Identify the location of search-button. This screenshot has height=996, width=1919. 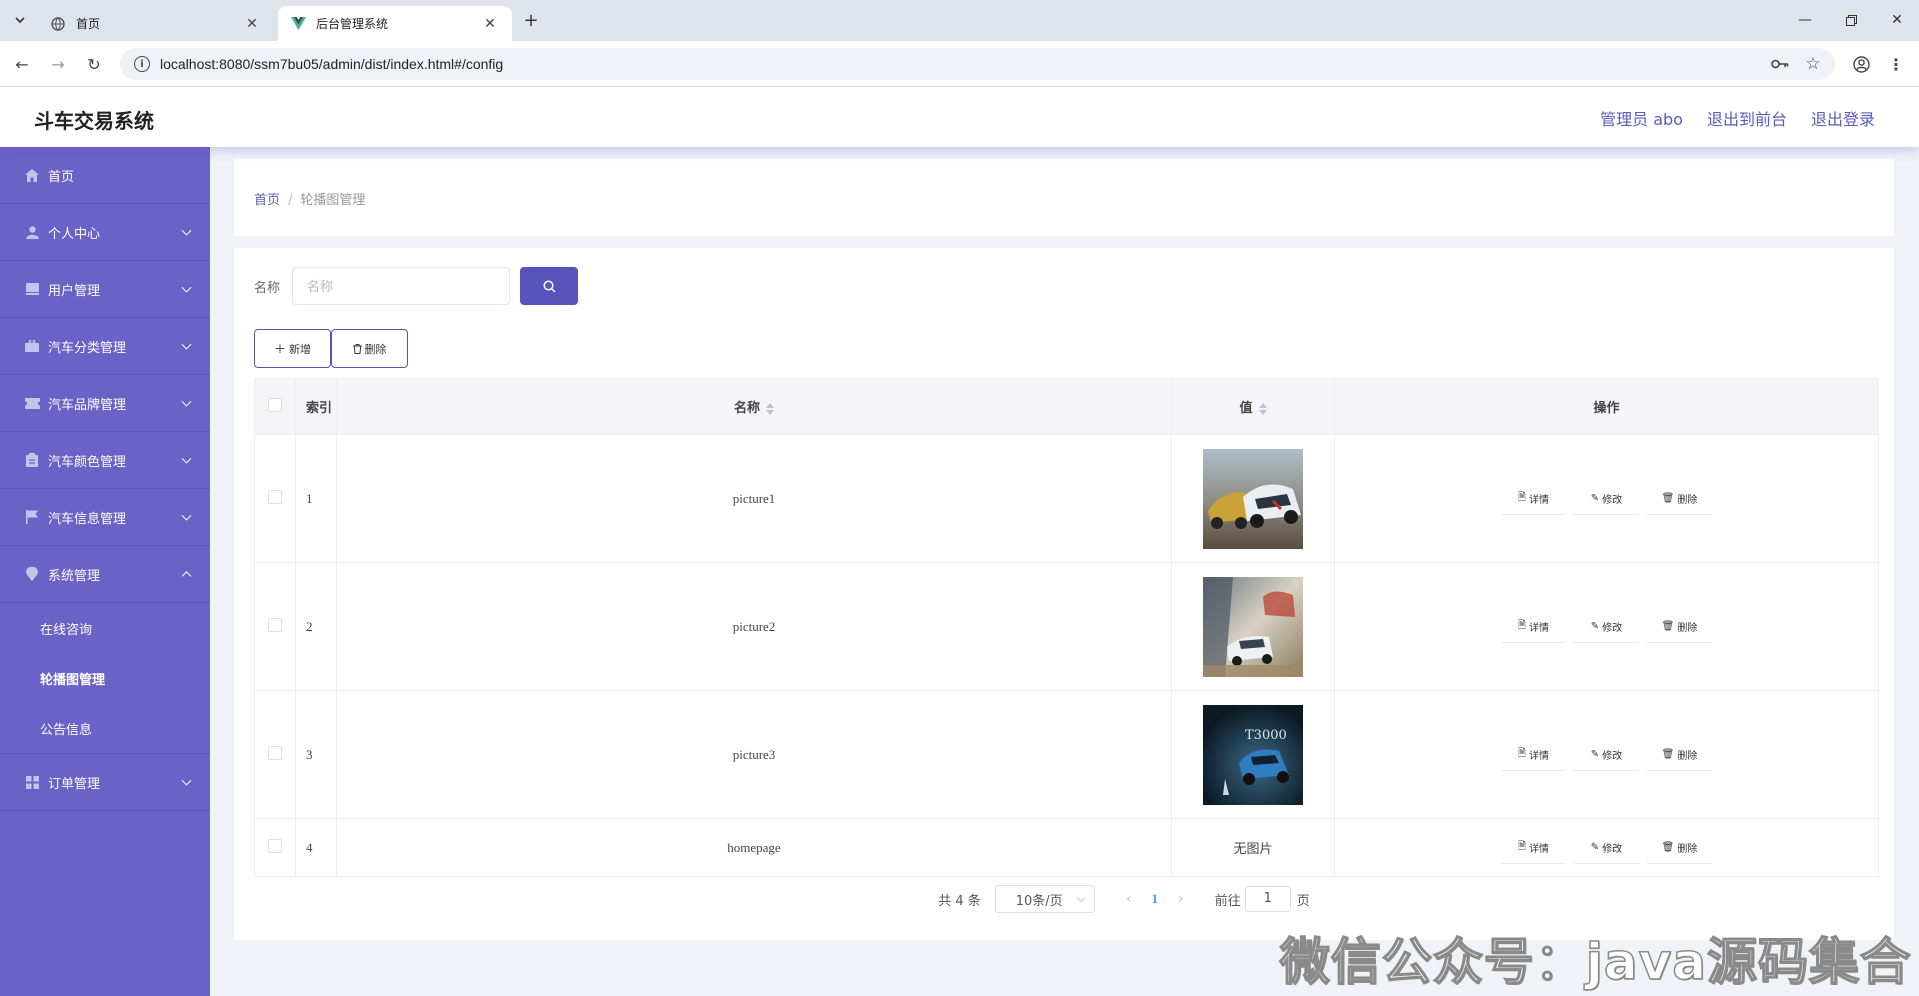
(549, 286).